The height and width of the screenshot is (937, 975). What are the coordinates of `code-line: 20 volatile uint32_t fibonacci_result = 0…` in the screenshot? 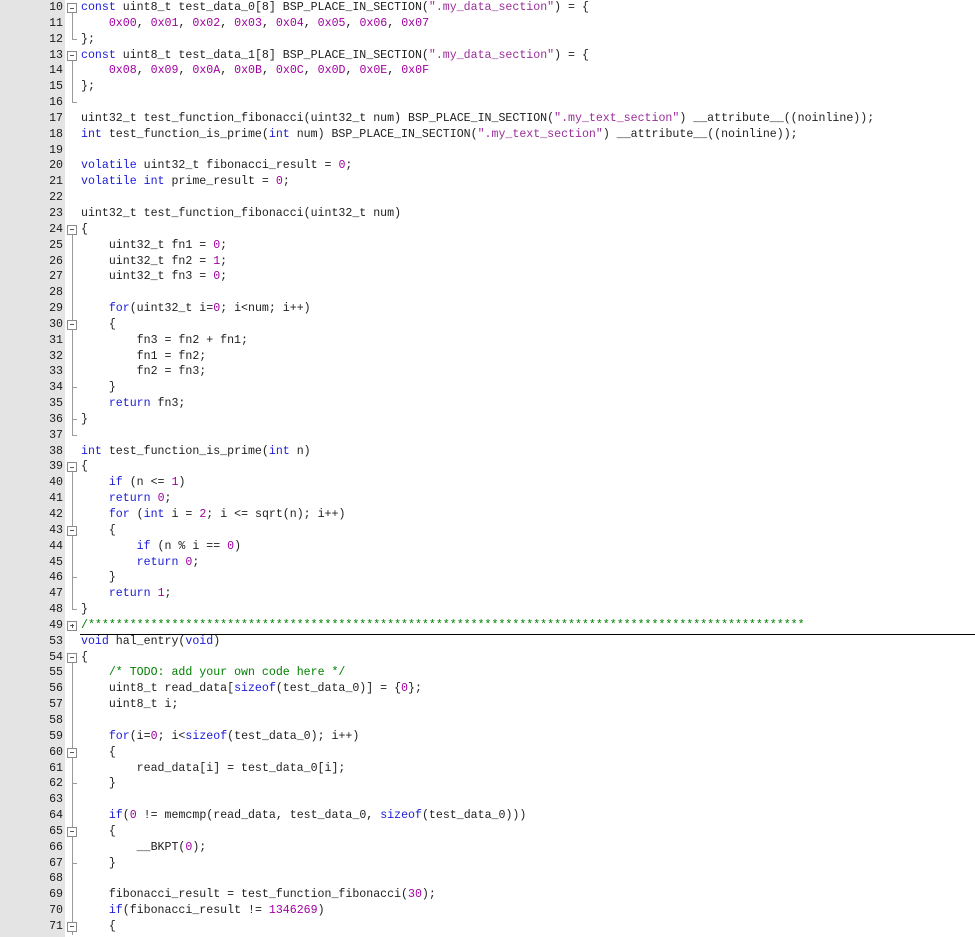 It's located at (487, 166).